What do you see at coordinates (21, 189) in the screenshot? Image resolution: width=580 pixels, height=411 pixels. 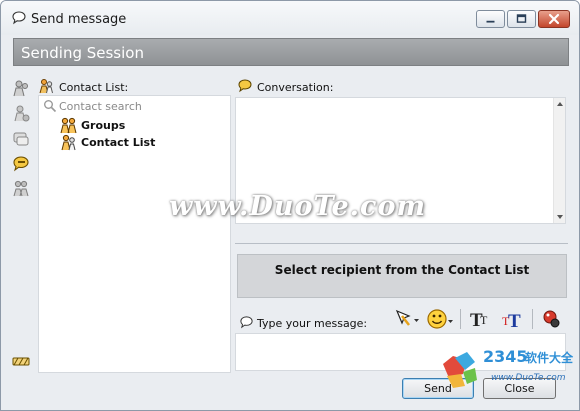 I see `group-gray-icon` at bounding box center [21, 189].